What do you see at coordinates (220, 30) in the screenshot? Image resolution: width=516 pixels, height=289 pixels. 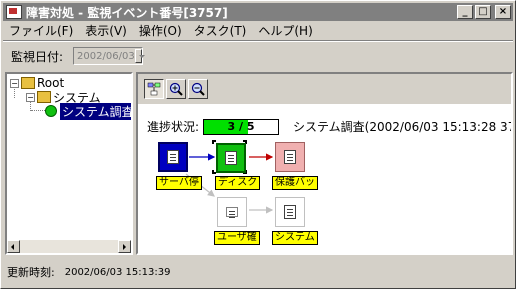 I see `menu-task: タスク(T)` at bounding box center [220, 30].